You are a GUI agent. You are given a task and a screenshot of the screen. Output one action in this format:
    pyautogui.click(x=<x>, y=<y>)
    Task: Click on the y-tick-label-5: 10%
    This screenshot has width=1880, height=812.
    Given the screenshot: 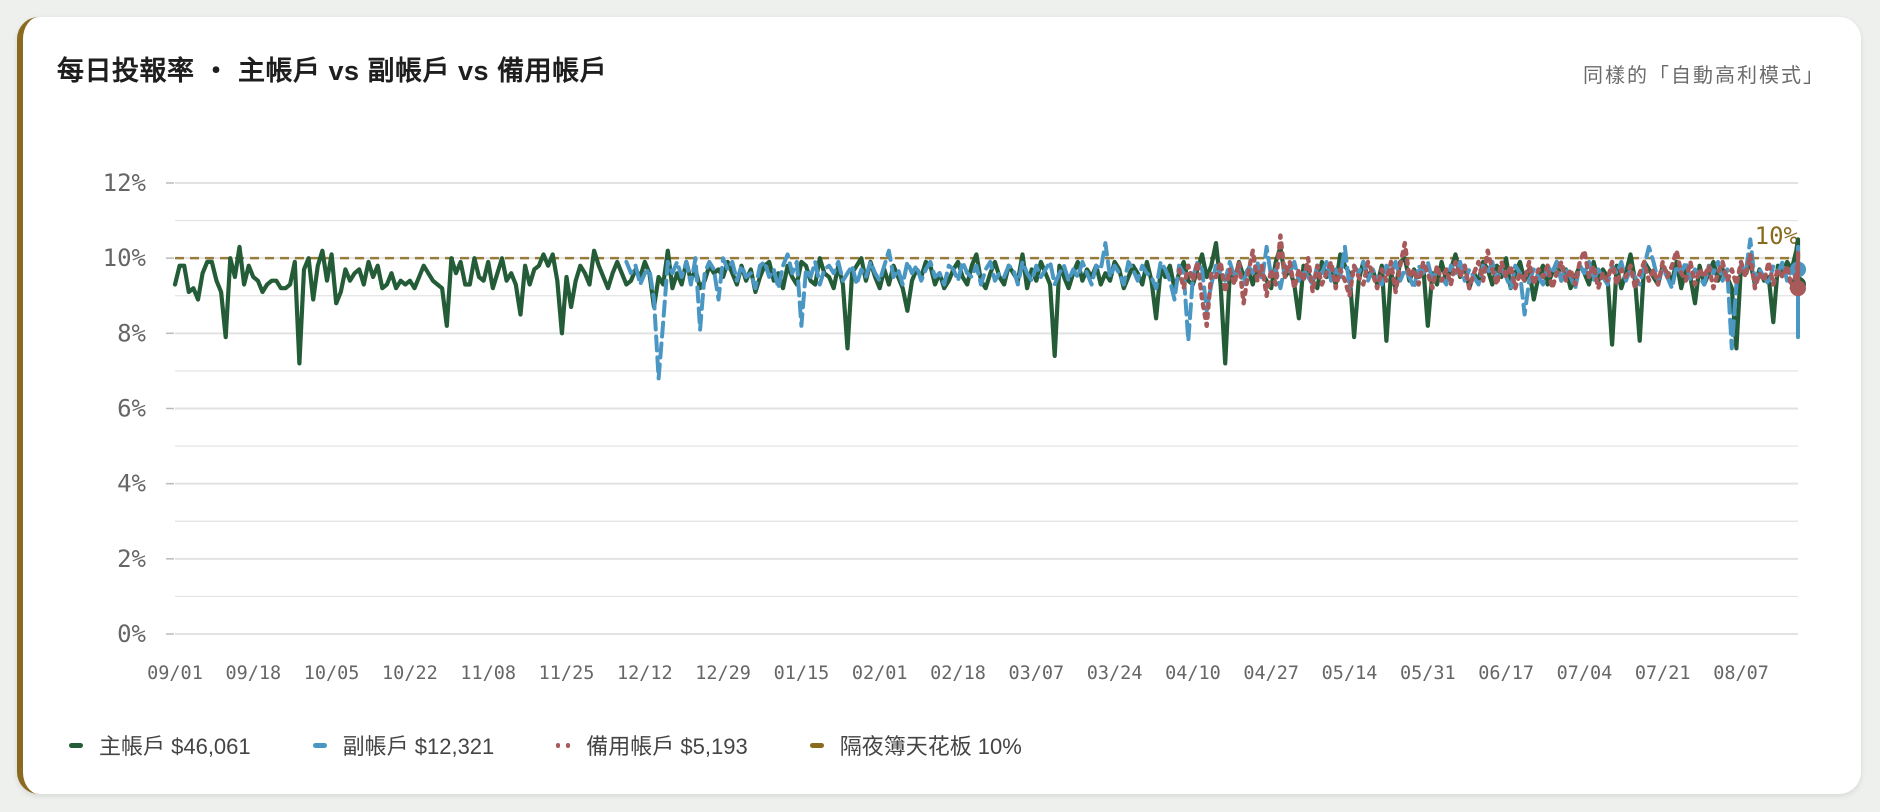 What is the action you would take?
    pyautogui.click(x=125, y=258)
    